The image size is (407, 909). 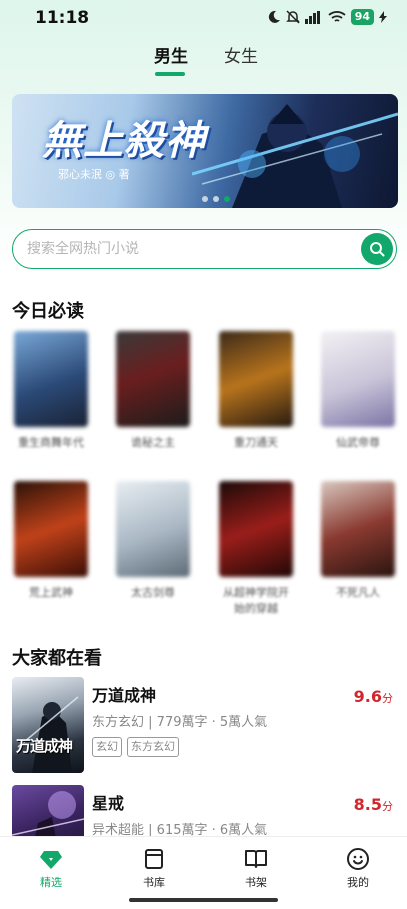 What do you see at coordinates (154, 882) in the screenshot?
I see `nav-label: 书库` at bounding box center [154, 882].